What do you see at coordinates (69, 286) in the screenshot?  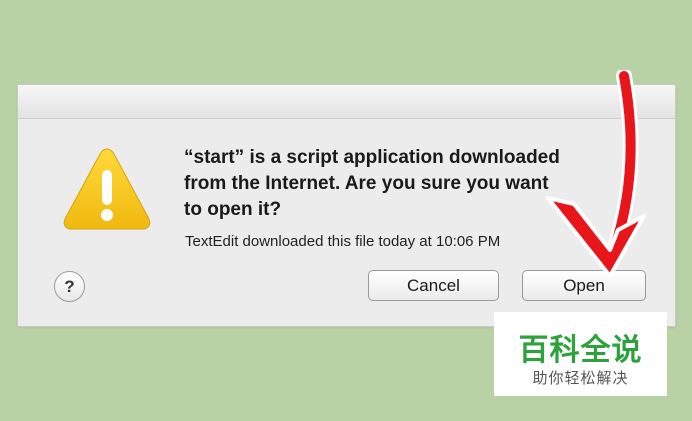 I see `help-button: ?` at bounding box center [69, 286].